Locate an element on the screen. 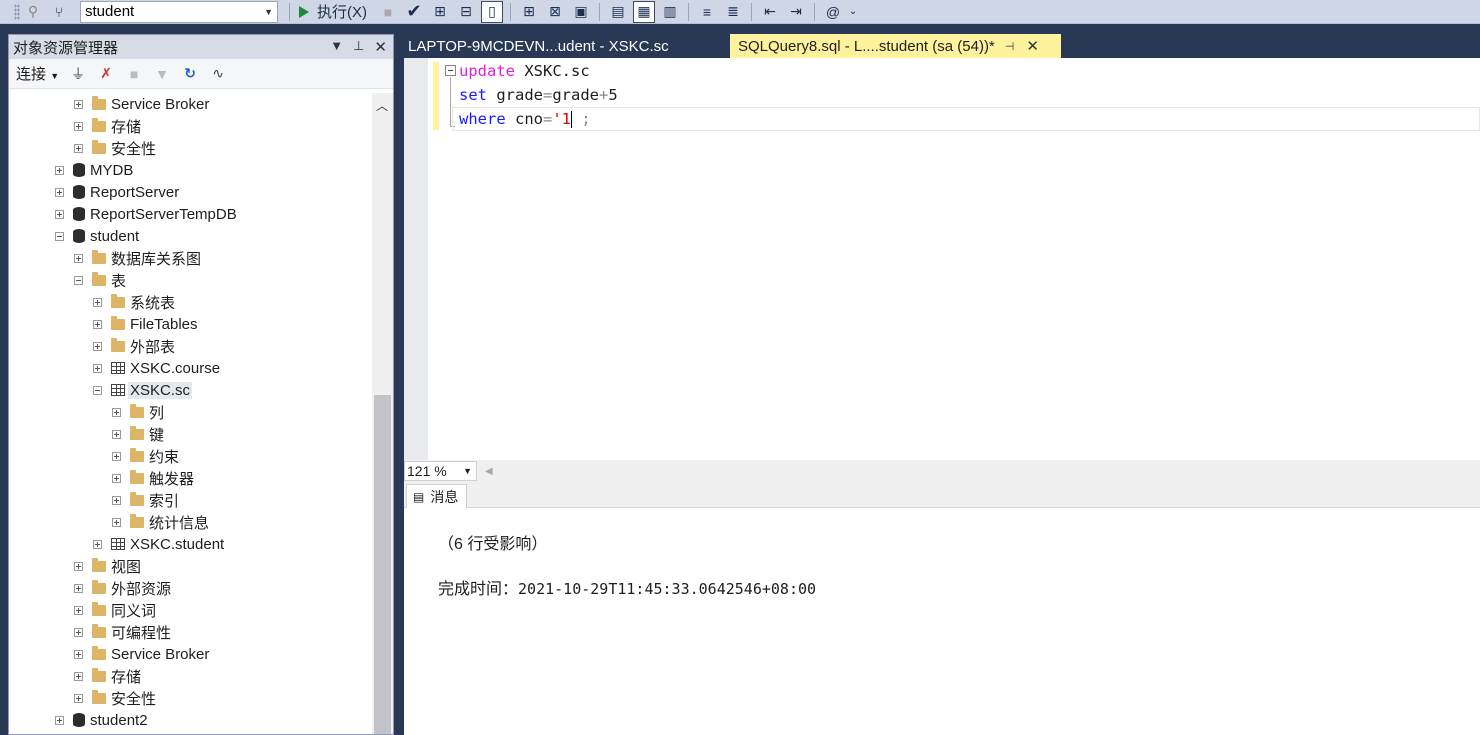 This screenshot has width=1480, height=735. tree-node: ReportServerTempDB is located at coordinates (146, 214).